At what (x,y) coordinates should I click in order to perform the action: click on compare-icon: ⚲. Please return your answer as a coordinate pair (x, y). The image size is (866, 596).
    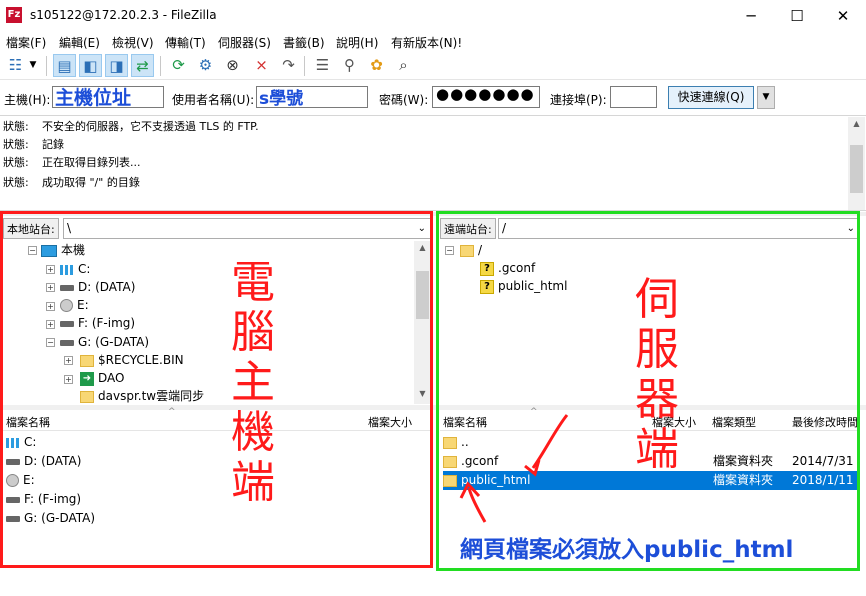
    Looking at the image, I should click on (349, 65).